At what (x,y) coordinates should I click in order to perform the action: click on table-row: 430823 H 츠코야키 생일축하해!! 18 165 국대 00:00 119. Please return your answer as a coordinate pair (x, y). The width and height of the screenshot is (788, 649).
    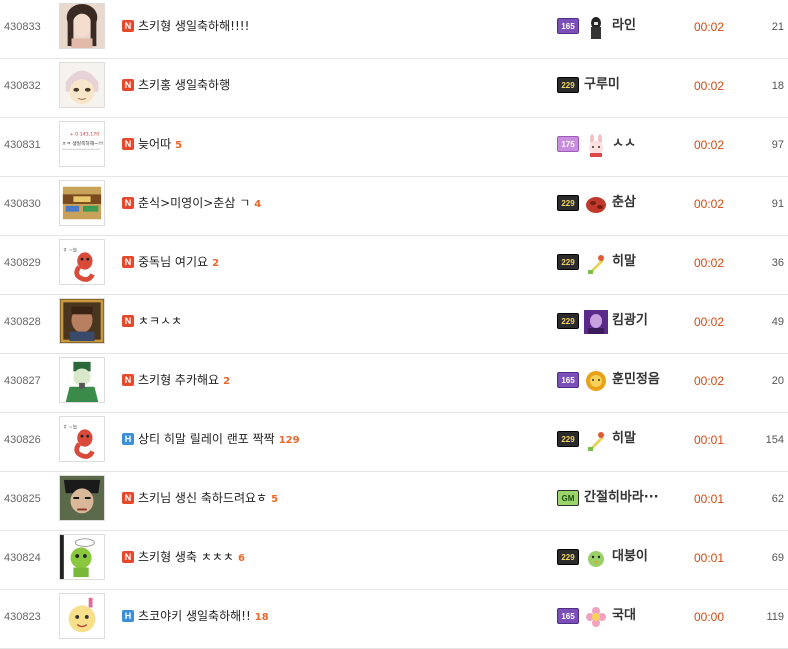
    Looking at the image, I should click on (394, 619).